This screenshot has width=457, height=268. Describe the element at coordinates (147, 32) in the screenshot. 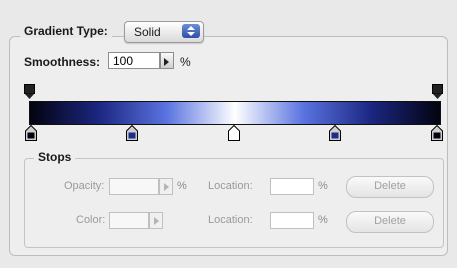

I see `gradient-type-value: Solid` at that location.